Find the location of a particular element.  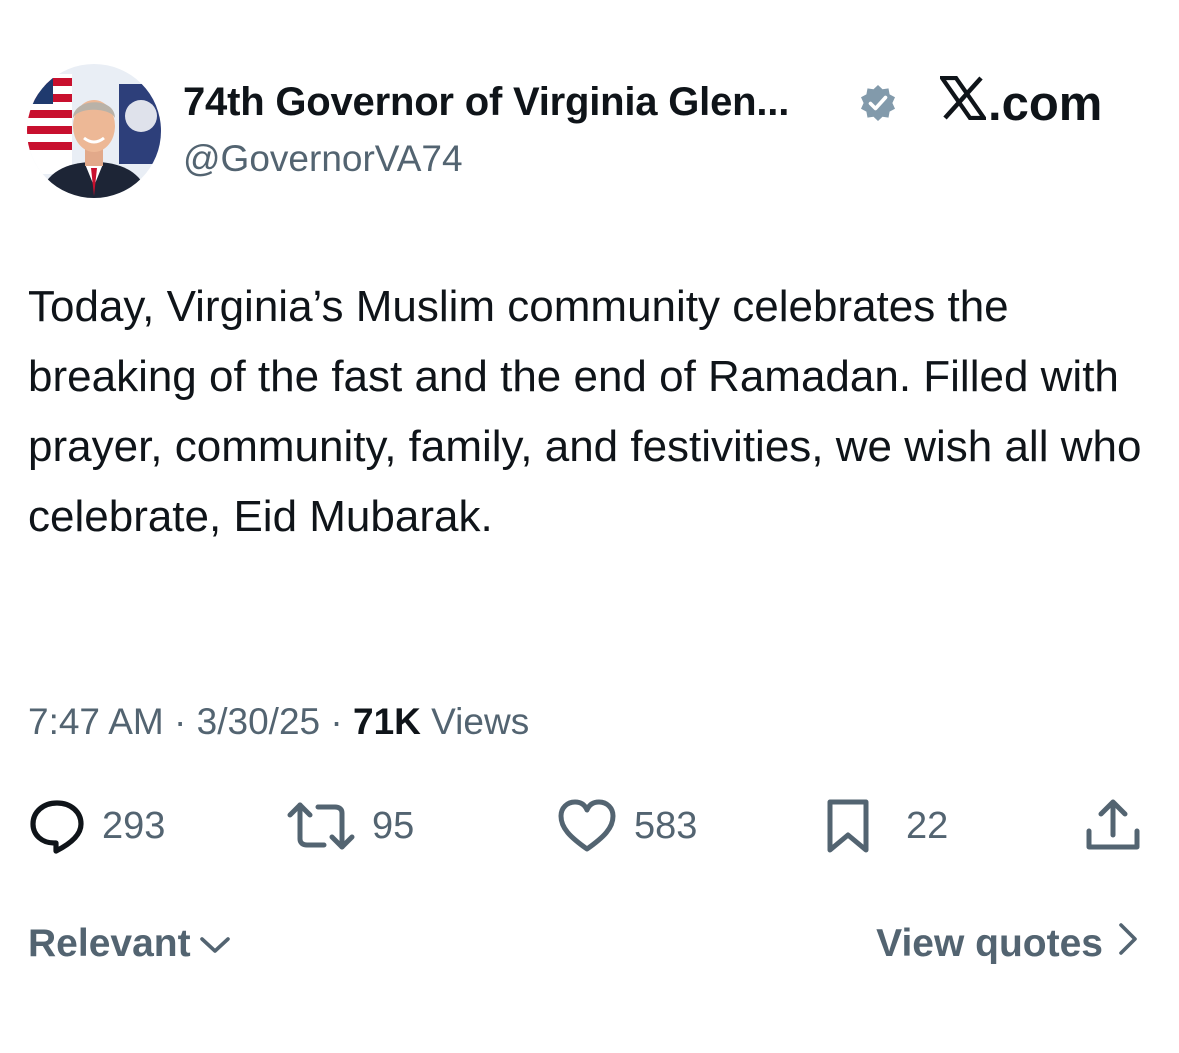

reply-button: 293 is located at coordinates (96, 826).